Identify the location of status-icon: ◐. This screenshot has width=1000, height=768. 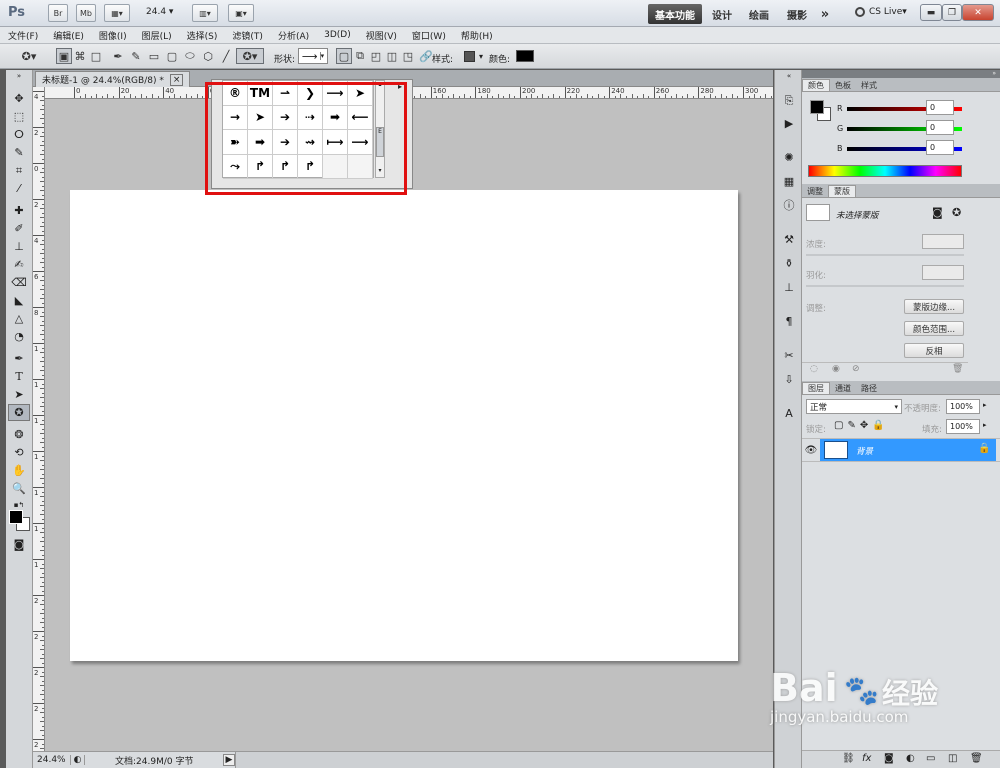
(78, 760).